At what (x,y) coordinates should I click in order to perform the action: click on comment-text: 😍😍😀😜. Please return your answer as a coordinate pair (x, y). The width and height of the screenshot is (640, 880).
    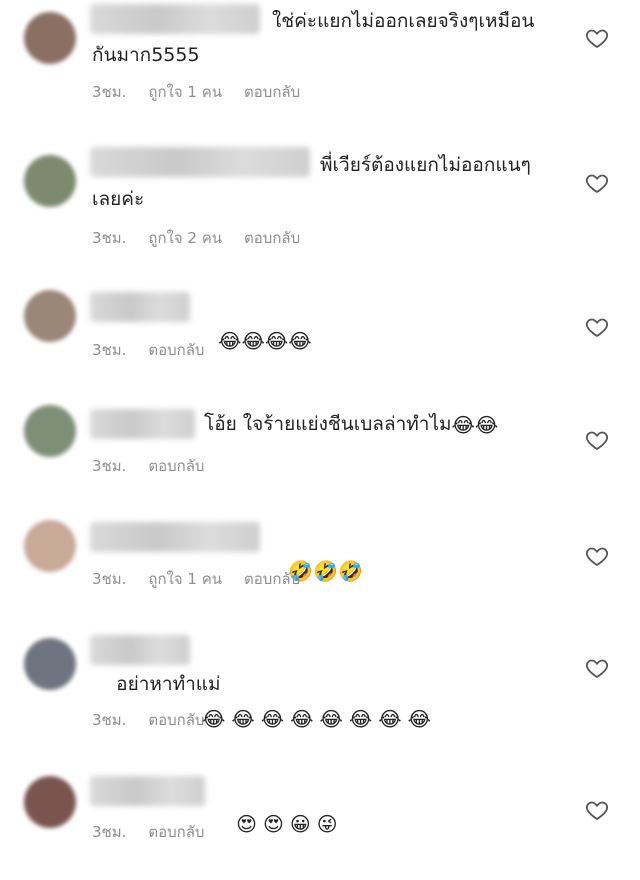
    Looking at the image, I should click on (280, 823).